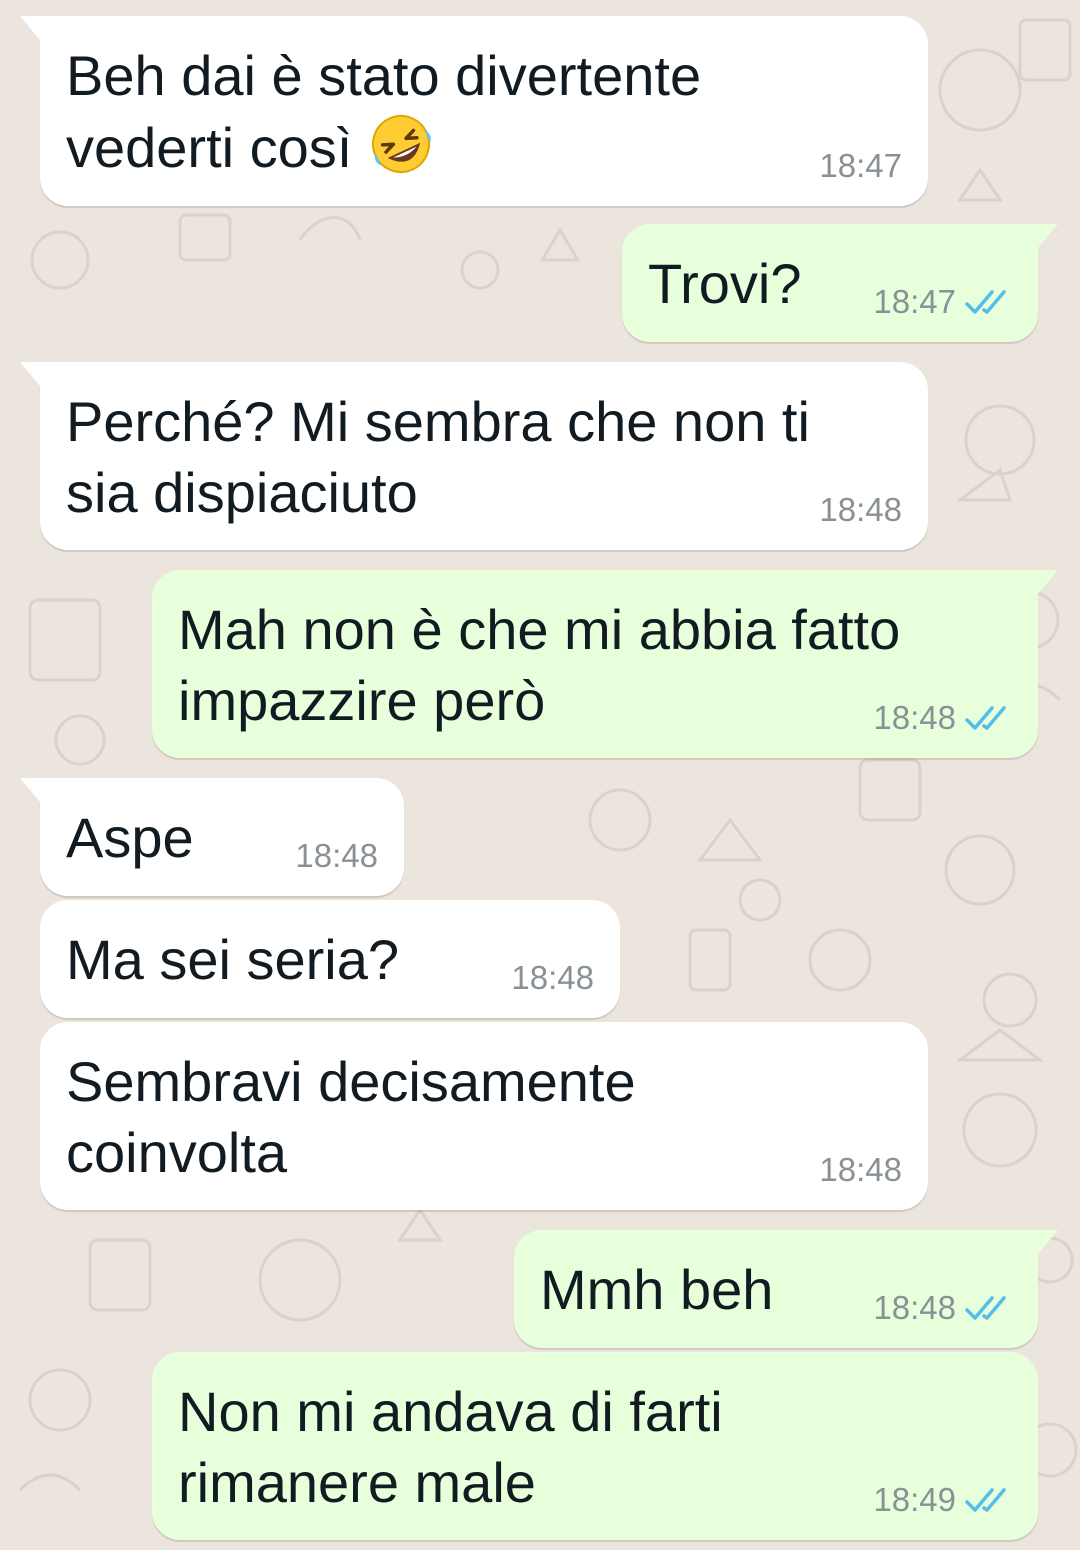  Describe the element at coordinates (657, 1289) in the screenshot. I see `message-text: Mmh beh` at that location.